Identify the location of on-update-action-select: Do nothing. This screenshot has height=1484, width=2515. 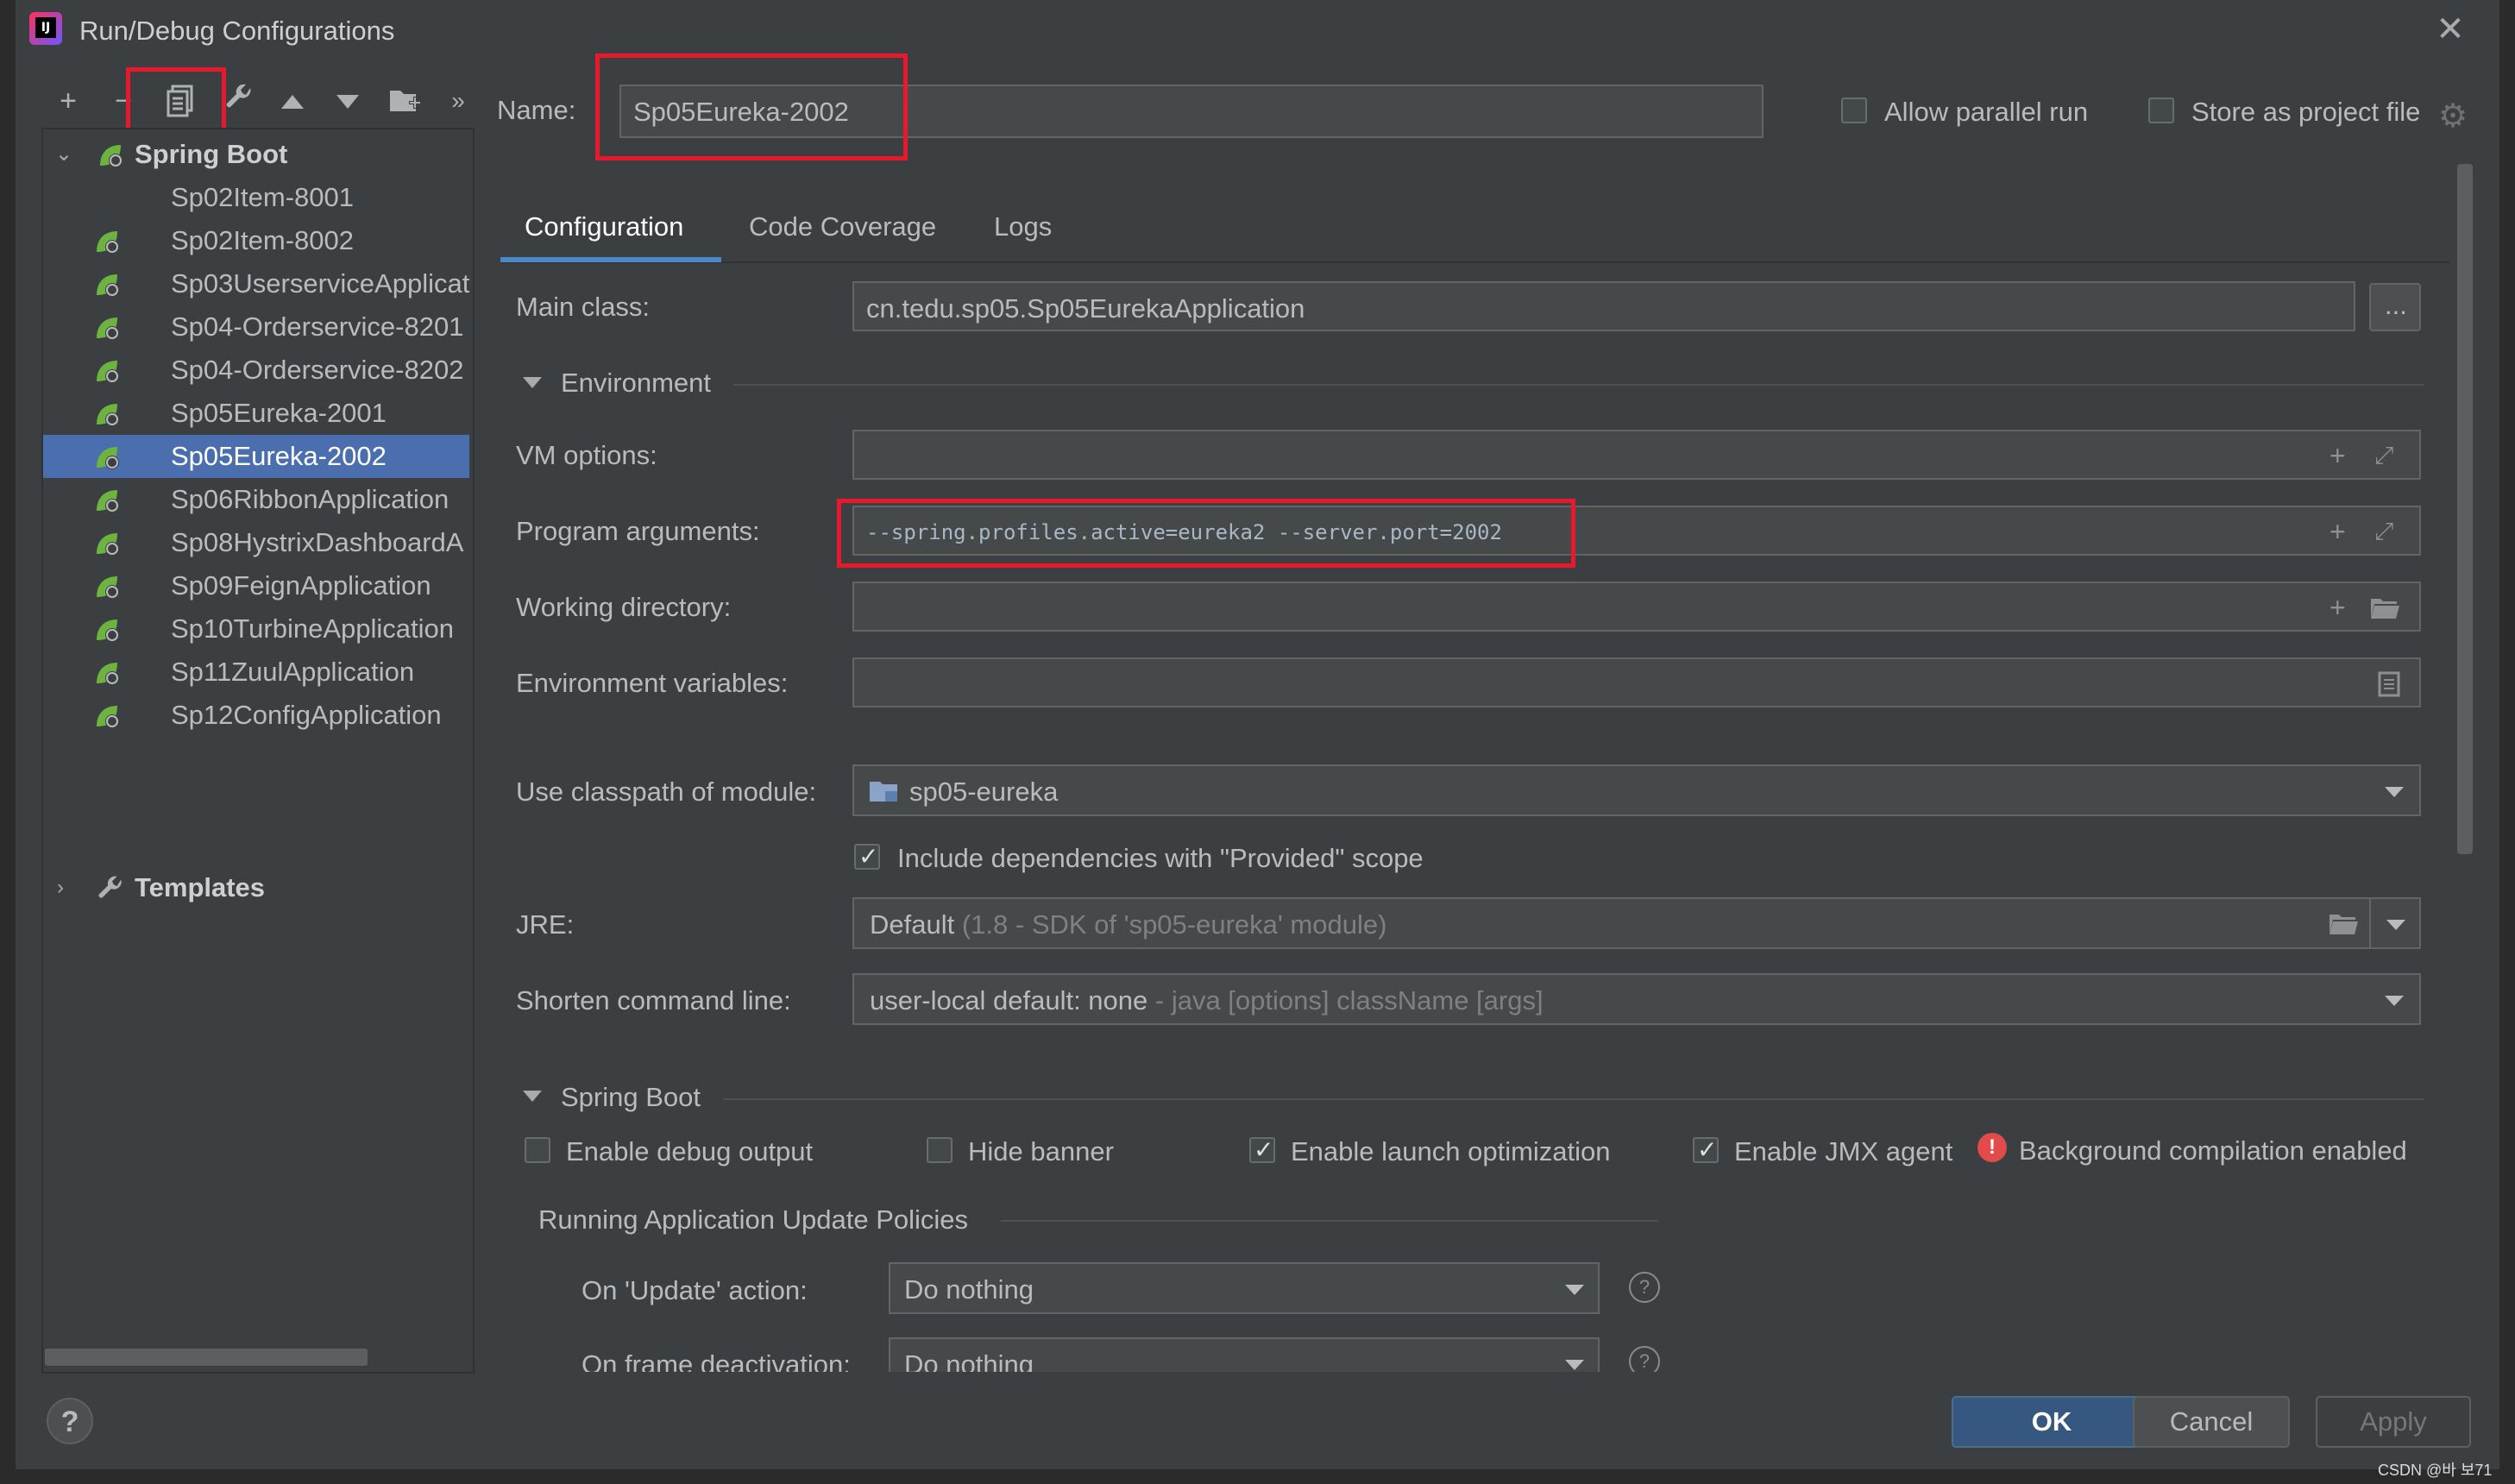
(1244, 1288).